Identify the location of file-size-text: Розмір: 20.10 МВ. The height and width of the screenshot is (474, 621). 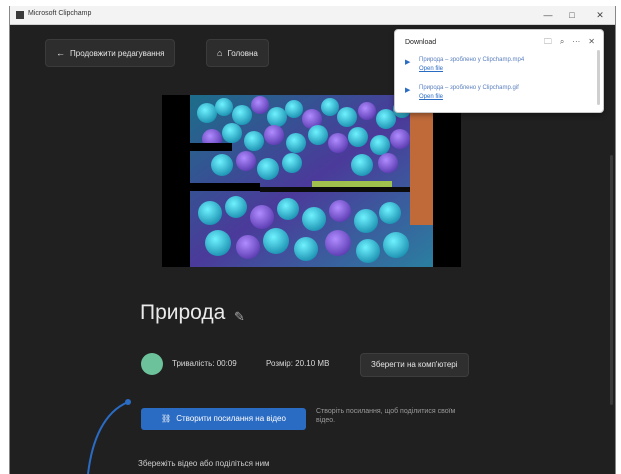
(298, 363).